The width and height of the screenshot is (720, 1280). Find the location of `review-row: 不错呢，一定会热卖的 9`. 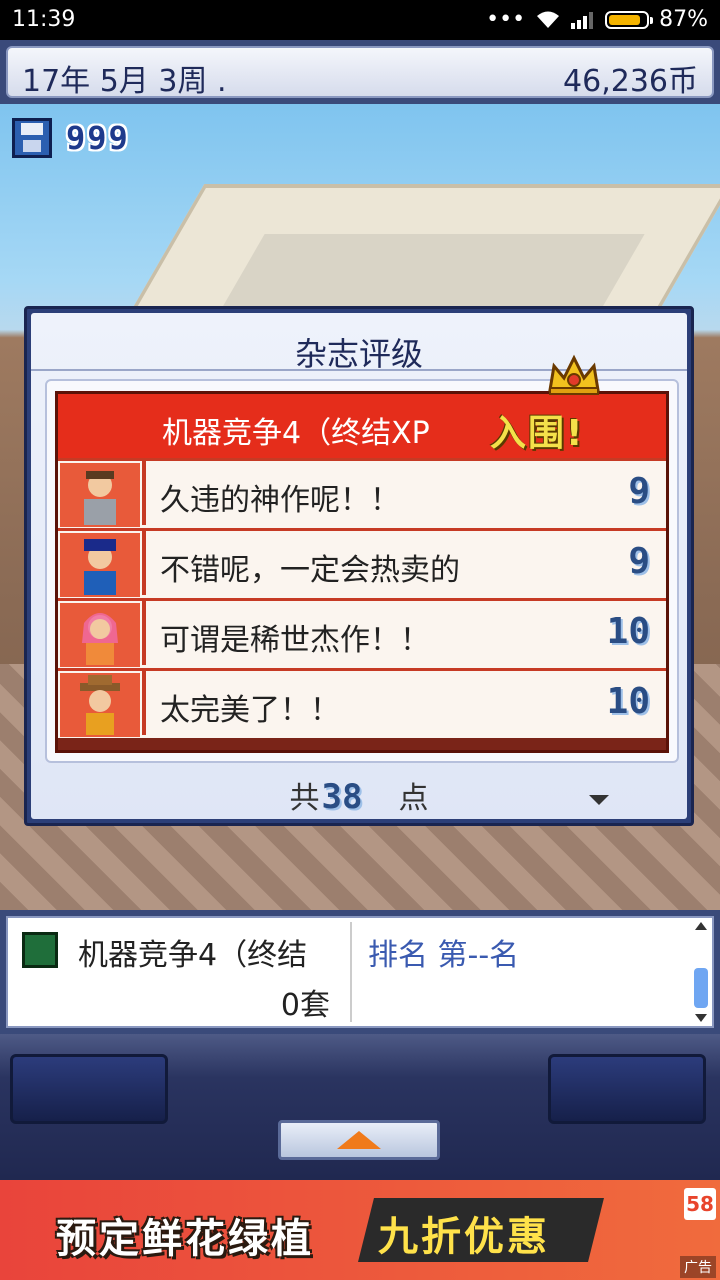

review-row: 不错呢，一定会热卖的 9 is located at coordinates (362, 563).